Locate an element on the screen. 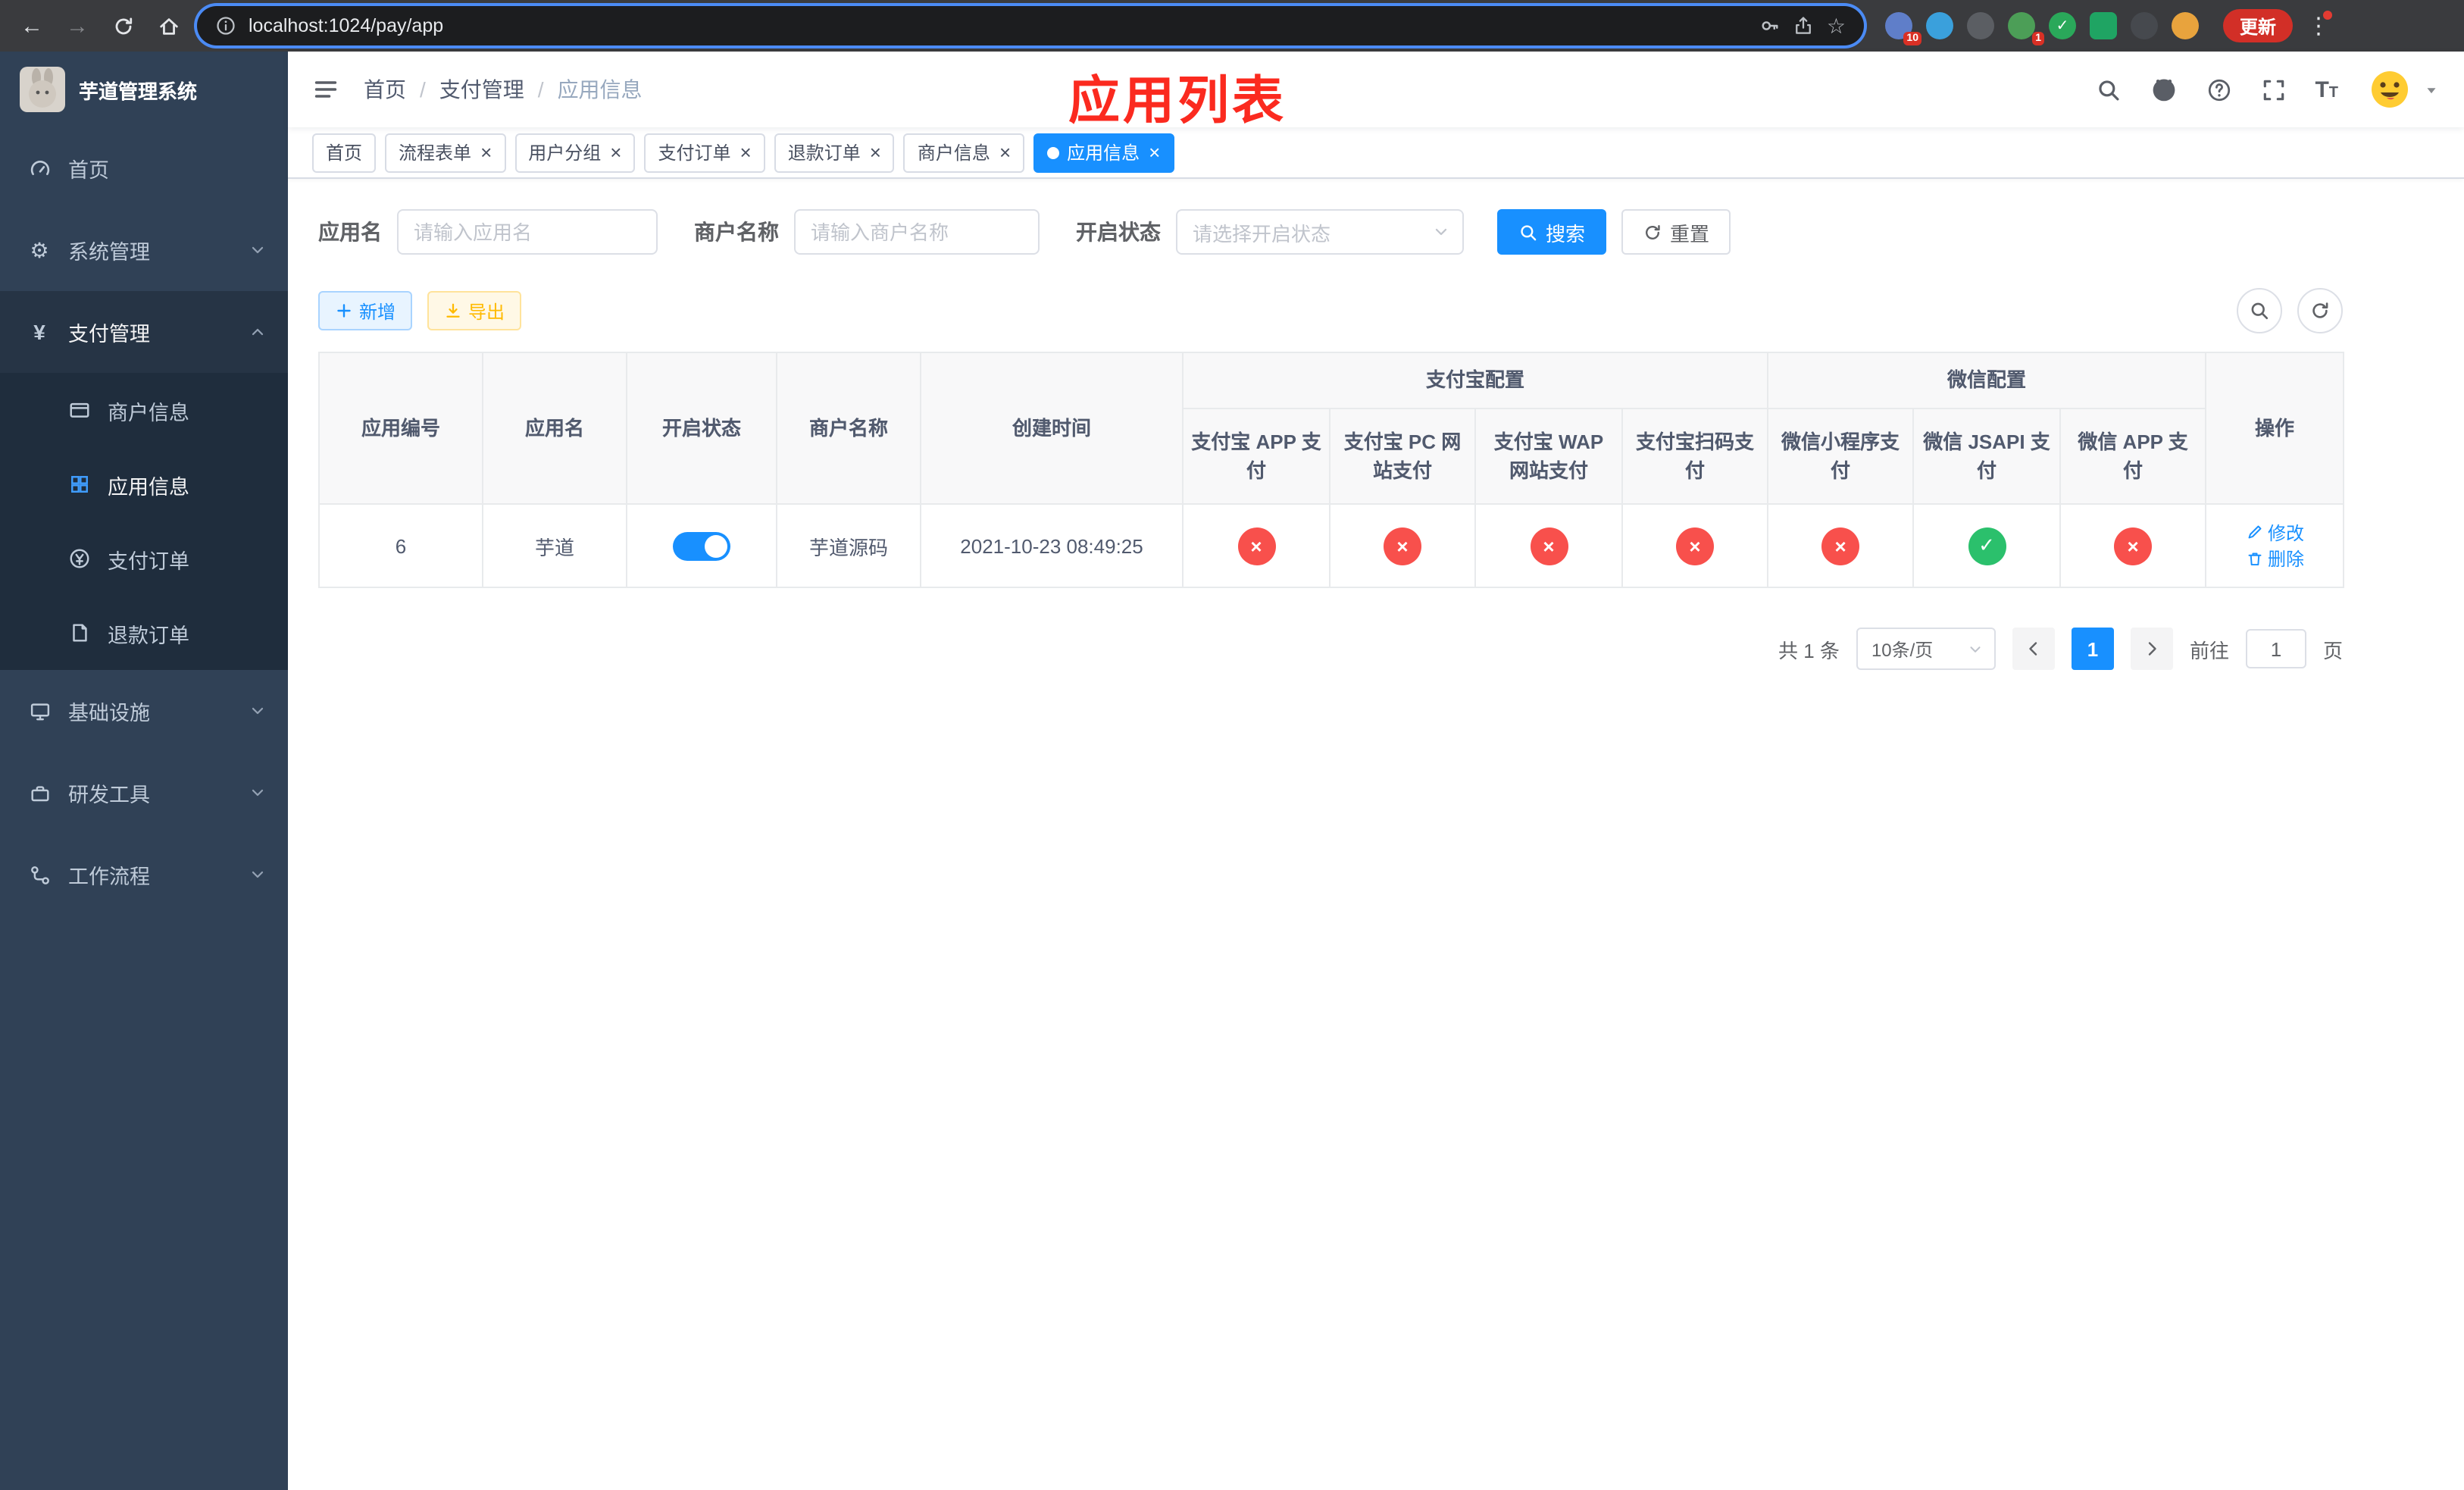  cell-status is located at coordinates (701, 546).